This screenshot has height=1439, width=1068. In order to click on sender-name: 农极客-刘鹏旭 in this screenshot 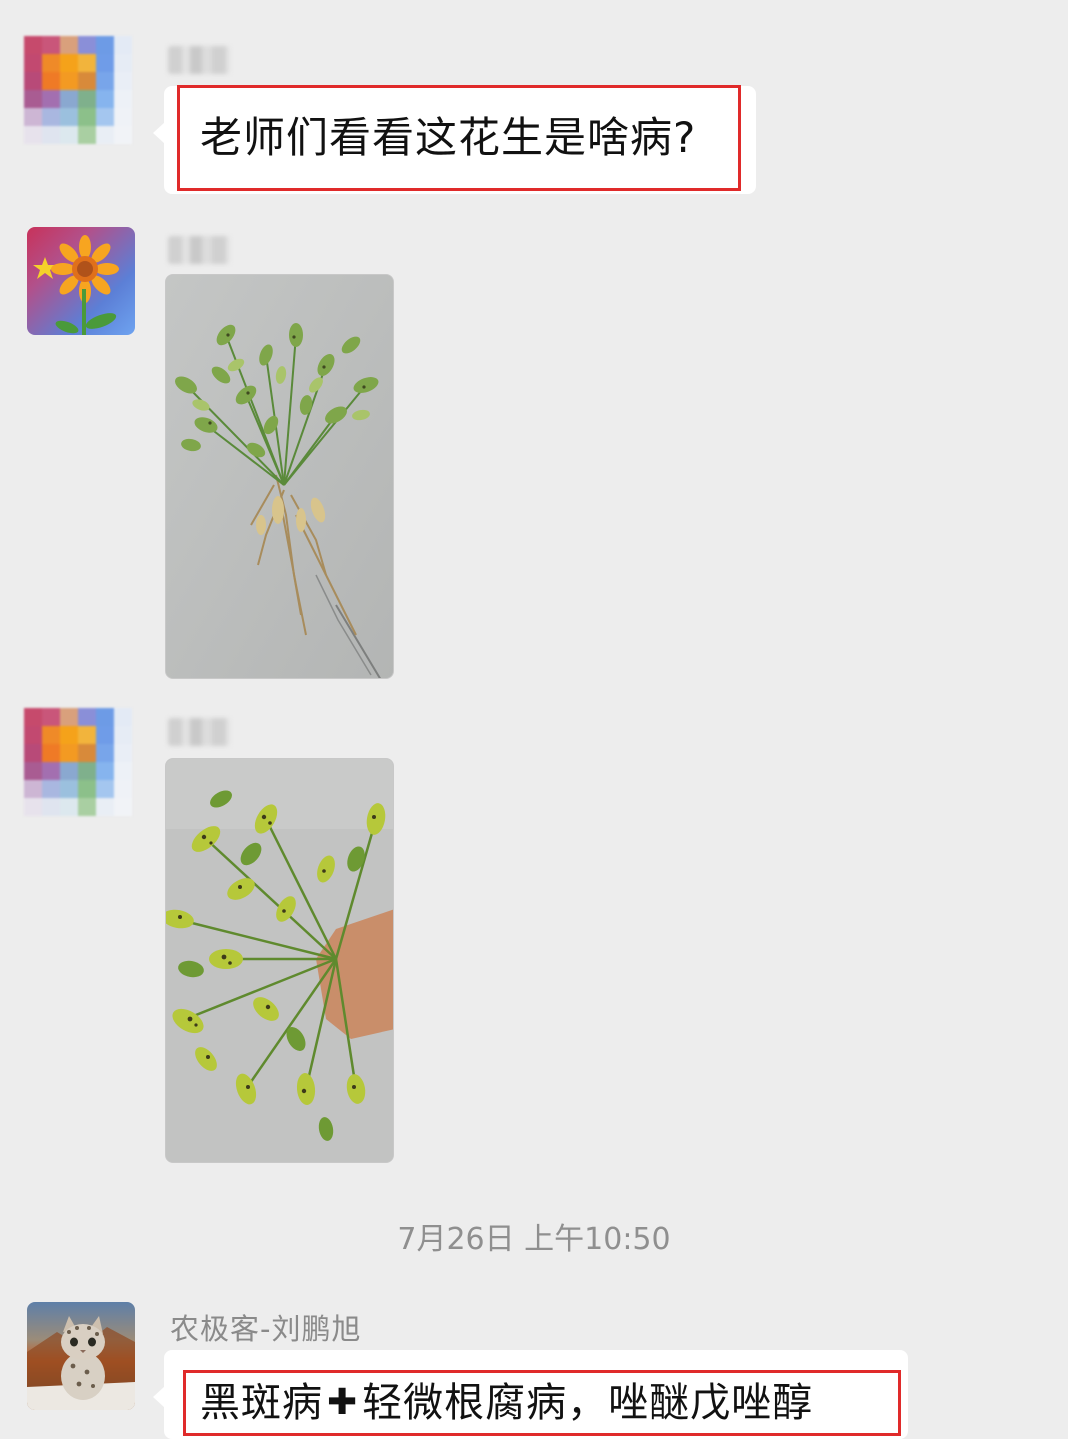, I will do `click(266, 1329)`.